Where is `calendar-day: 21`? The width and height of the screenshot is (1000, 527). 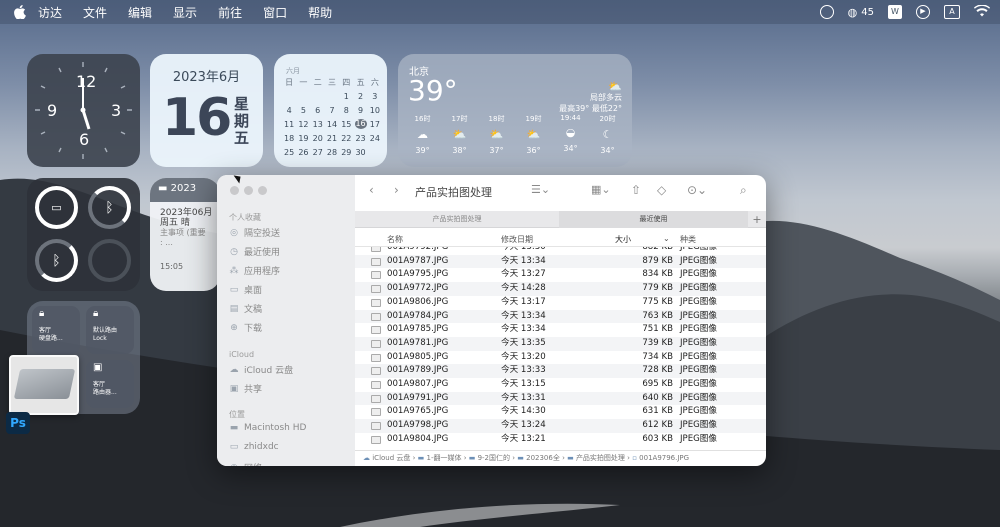
calendar-day: 21 is located at coordinates (332, 139).